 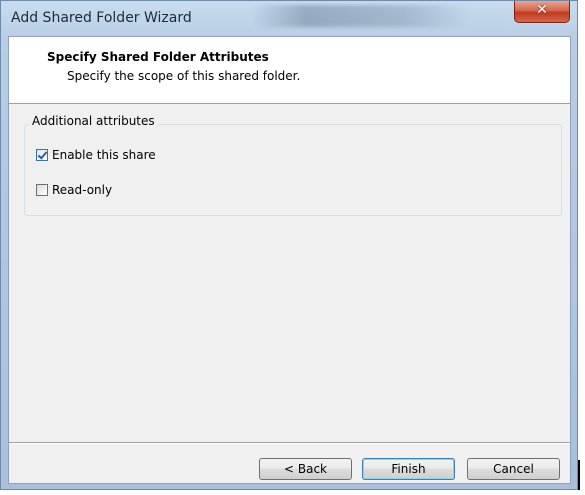 I want to click on page-title: Specify Shared Folder Attributes, so click(x=158, y=57).